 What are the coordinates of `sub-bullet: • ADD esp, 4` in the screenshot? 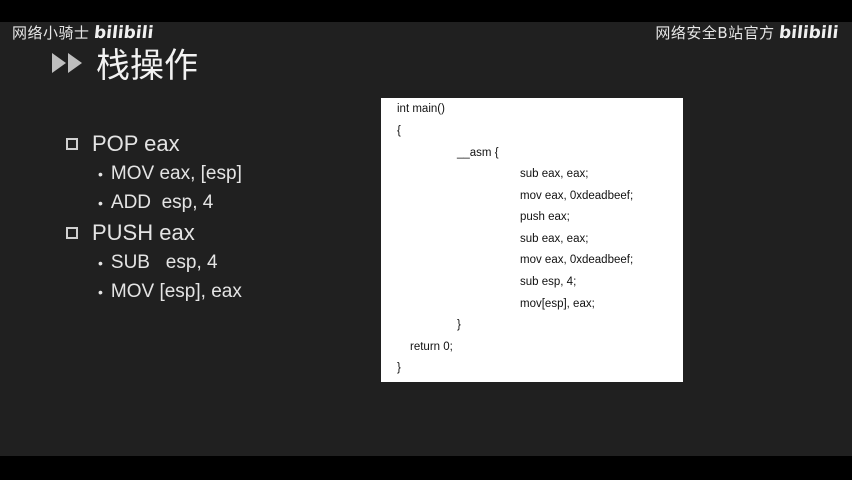 It's located at (170, 202).